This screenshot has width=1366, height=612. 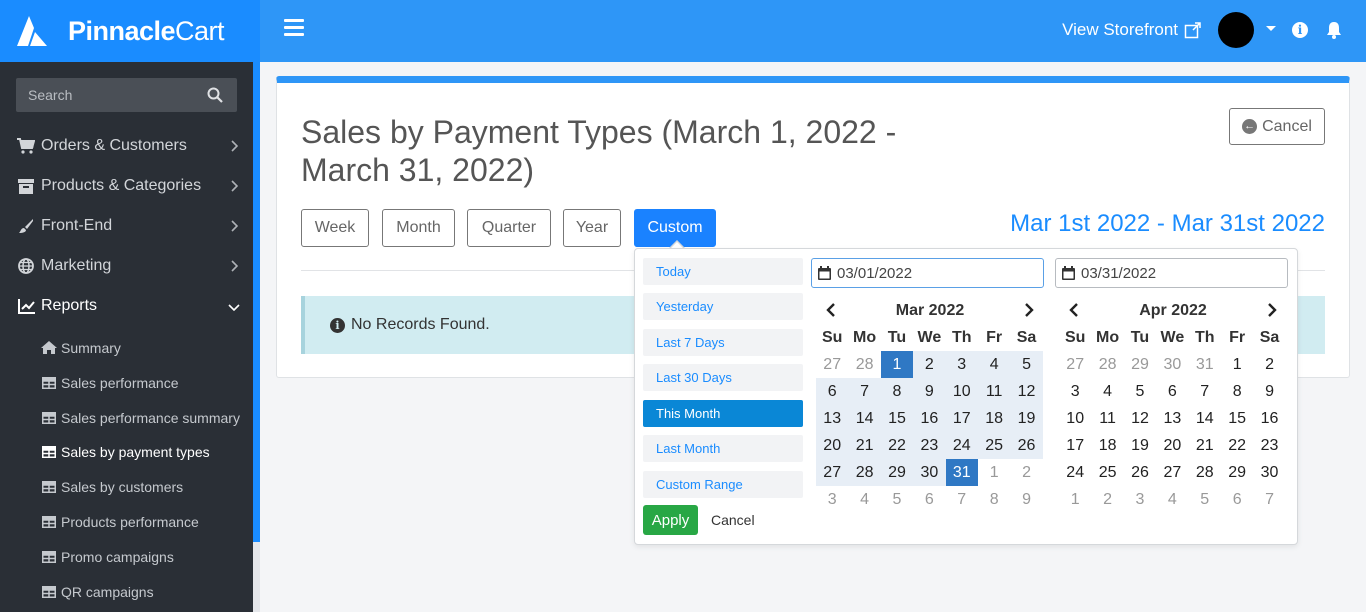 I want to click on sidebar-subitem-qr-campaigns: QR campaigns, so click(x=126, y=591).